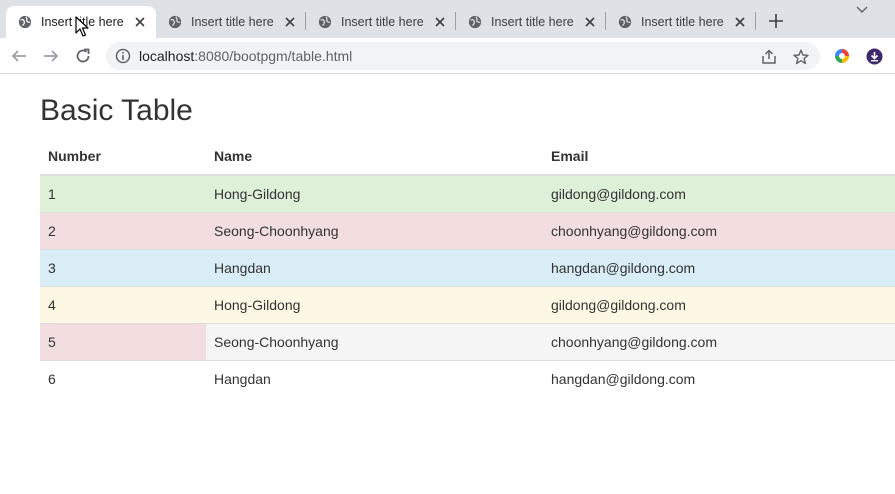 The height and width of the screenshot is (494, 895). I want to click on reload-icon, so click(83, 56).